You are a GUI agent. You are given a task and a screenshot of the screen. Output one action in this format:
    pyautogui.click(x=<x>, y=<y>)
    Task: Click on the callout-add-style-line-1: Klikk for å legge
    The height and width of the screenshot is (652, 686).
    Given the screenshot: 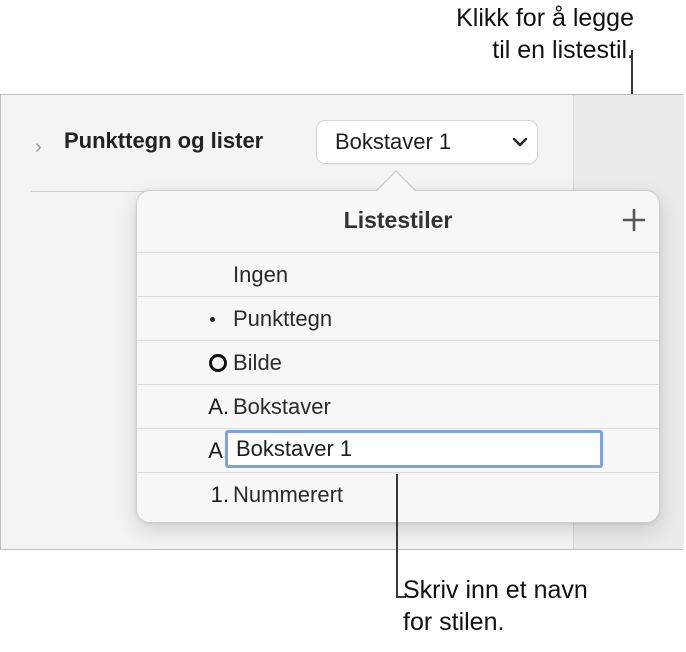 What is the action you would take?
    pyautogui.click(x=545, y=18)
    